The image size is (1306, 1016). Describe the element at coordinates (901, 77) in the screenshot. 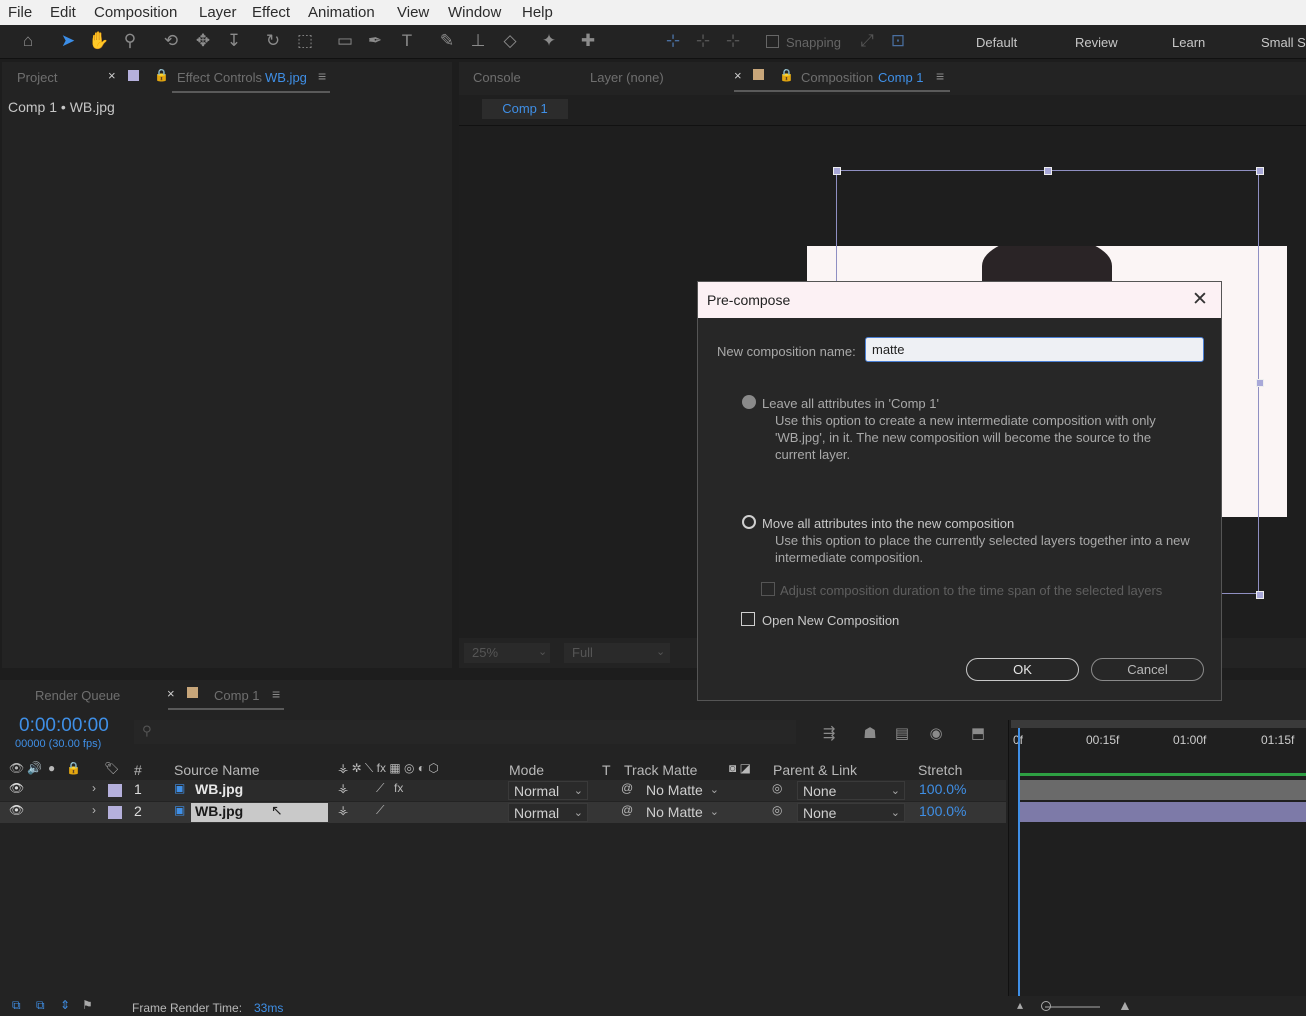

I see `tab-composition-name: Comp 1` at that location.